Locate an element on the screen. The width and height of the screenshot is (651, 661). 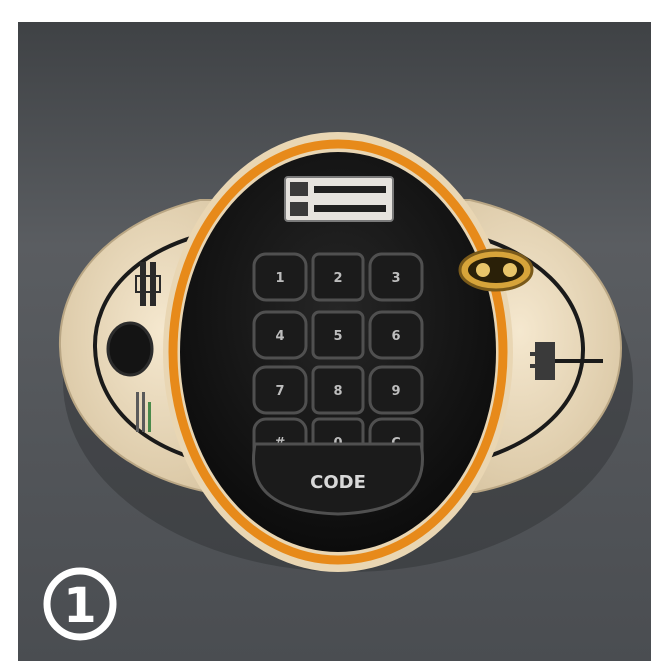
key-9-label: 9 is located at coordinates (395, 391).